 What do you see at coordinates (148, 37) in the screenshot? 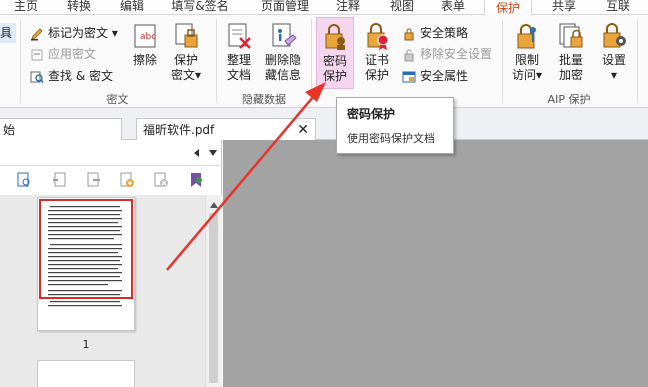
I see `svg-text: abc` at bounding box center [148, 37].